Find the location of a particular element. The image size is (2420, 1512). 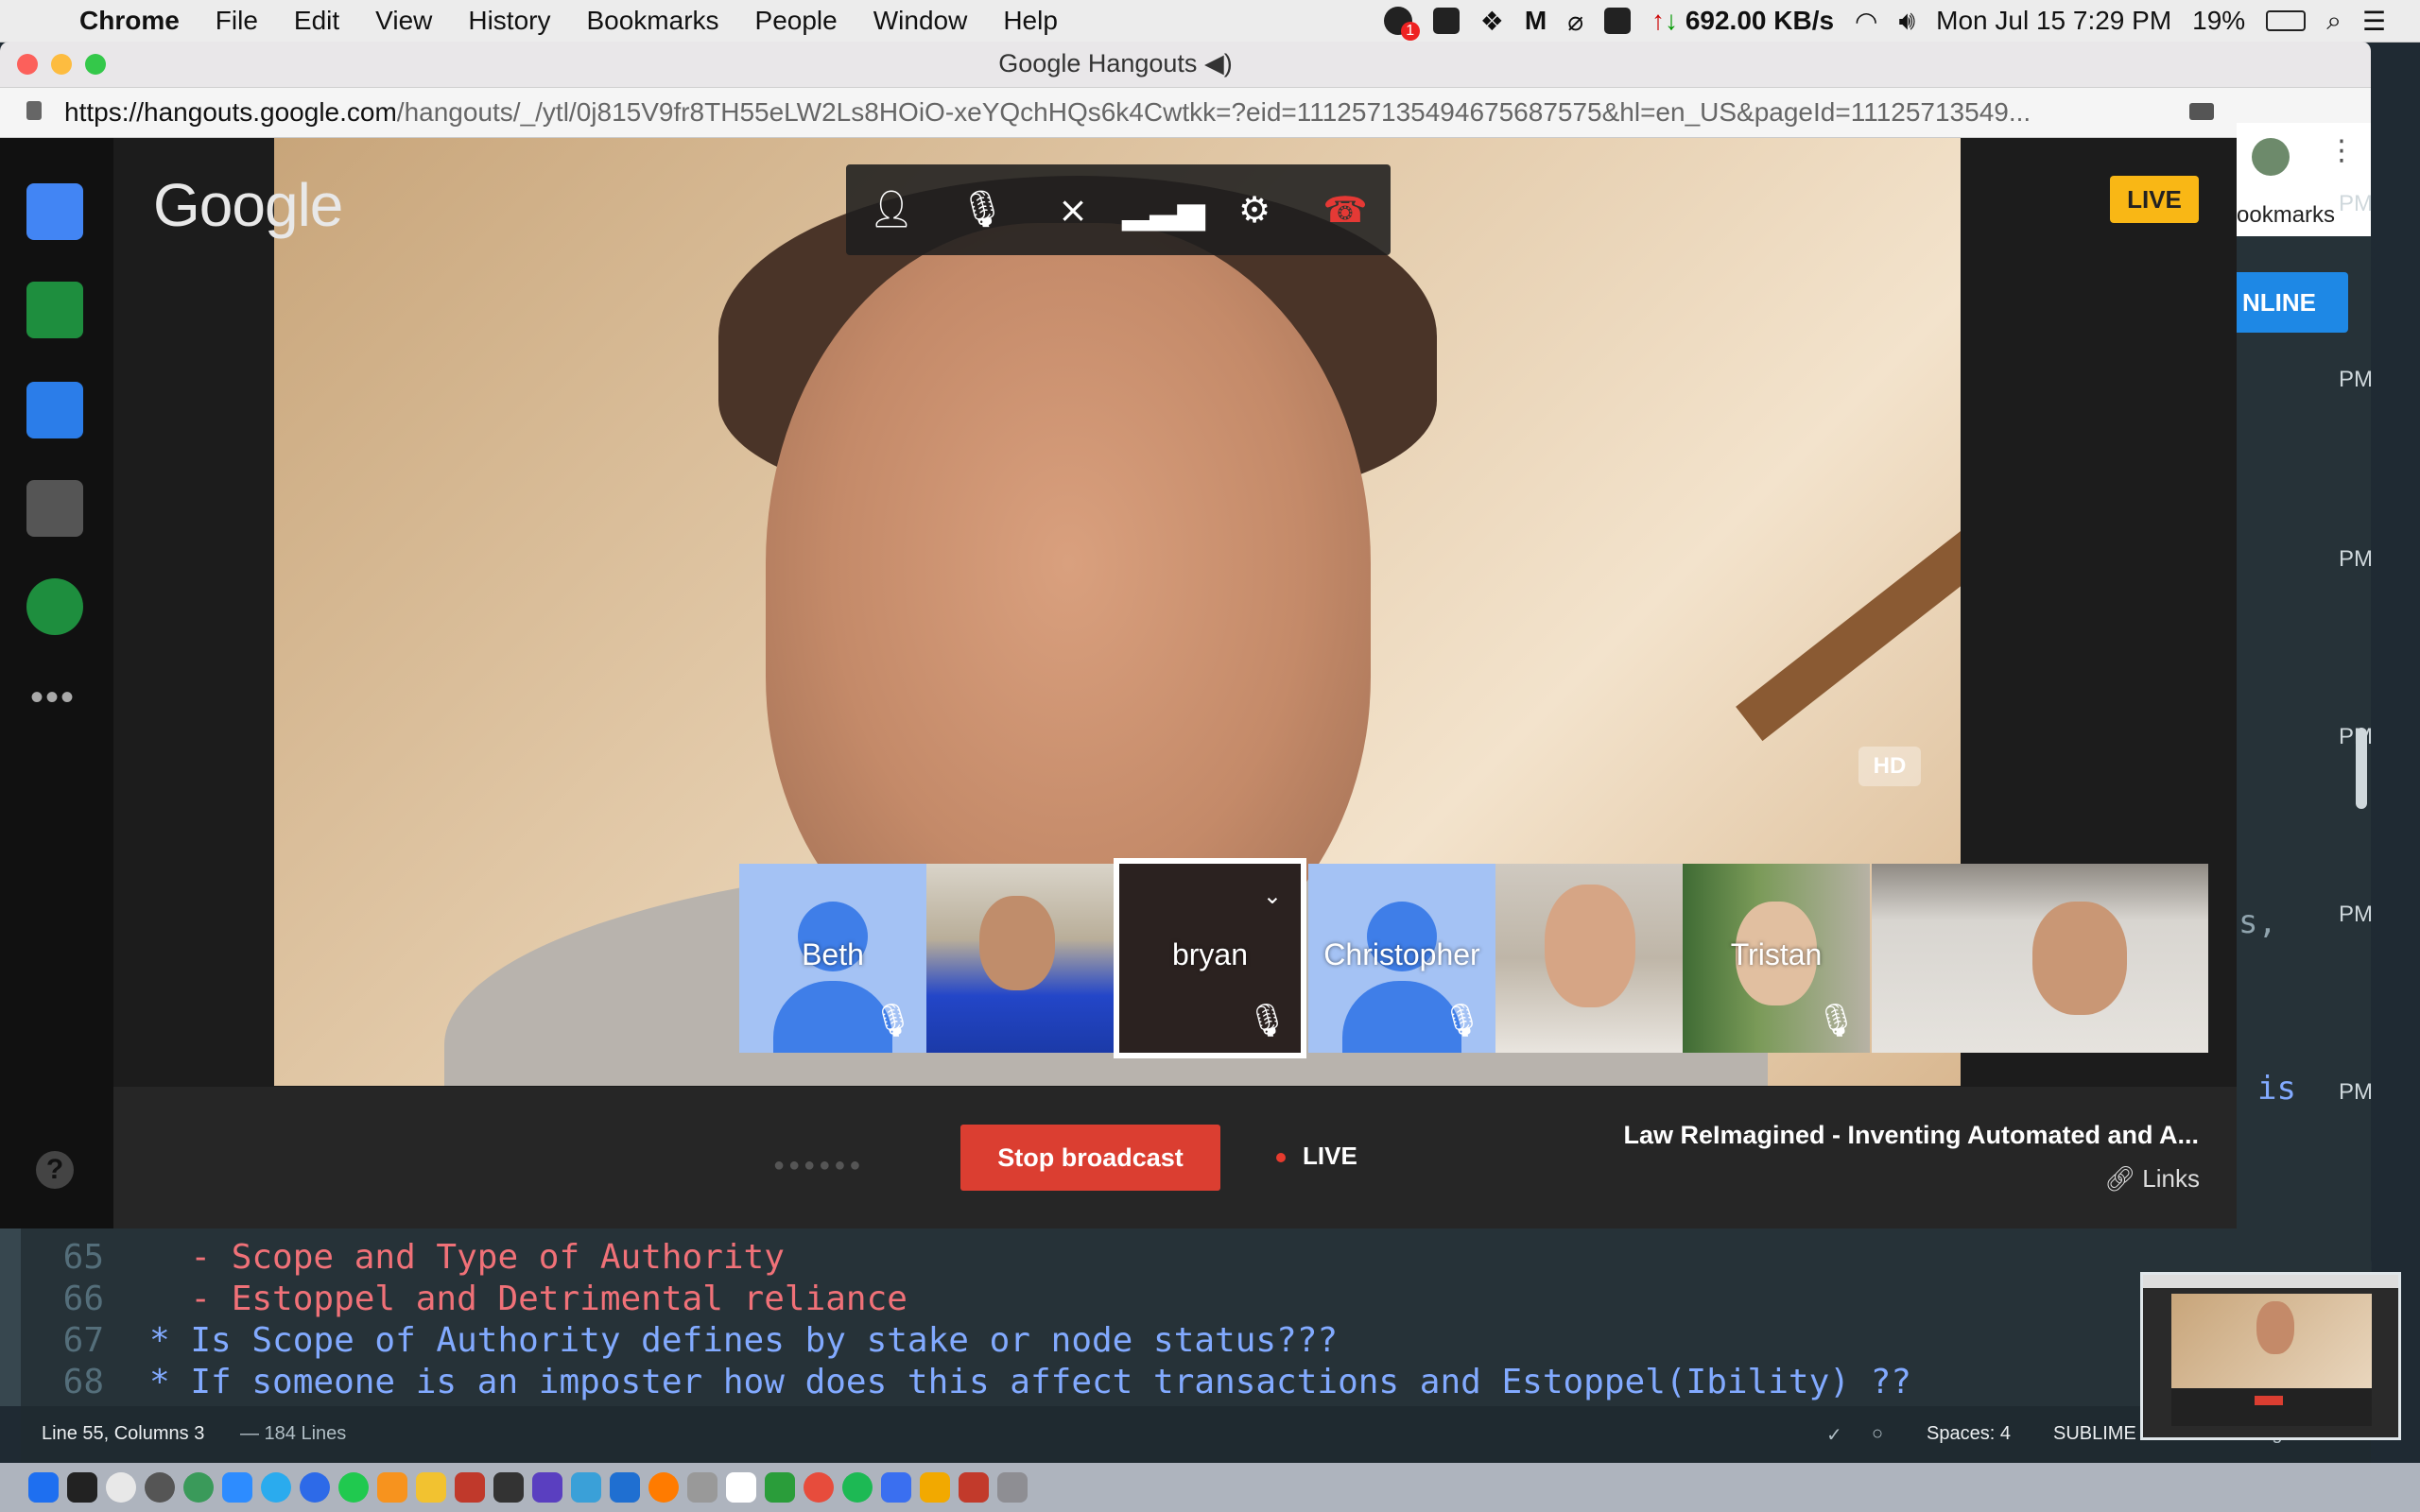

code-line: - Scope and Type of Authority is located at coordinates (467, 1257).